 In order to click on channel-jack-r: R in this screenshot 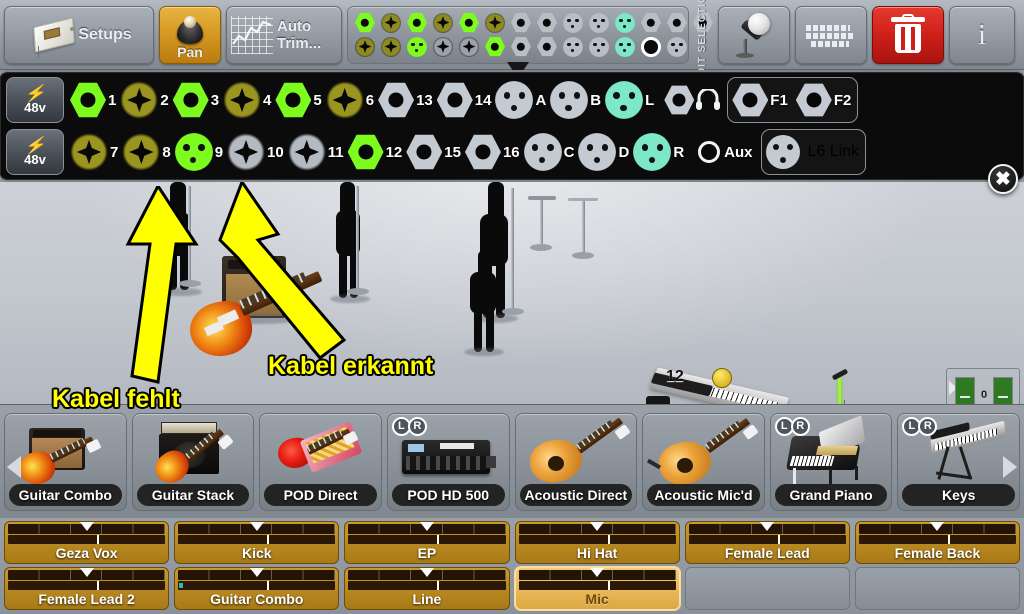, I will do `click(658, 152)`.